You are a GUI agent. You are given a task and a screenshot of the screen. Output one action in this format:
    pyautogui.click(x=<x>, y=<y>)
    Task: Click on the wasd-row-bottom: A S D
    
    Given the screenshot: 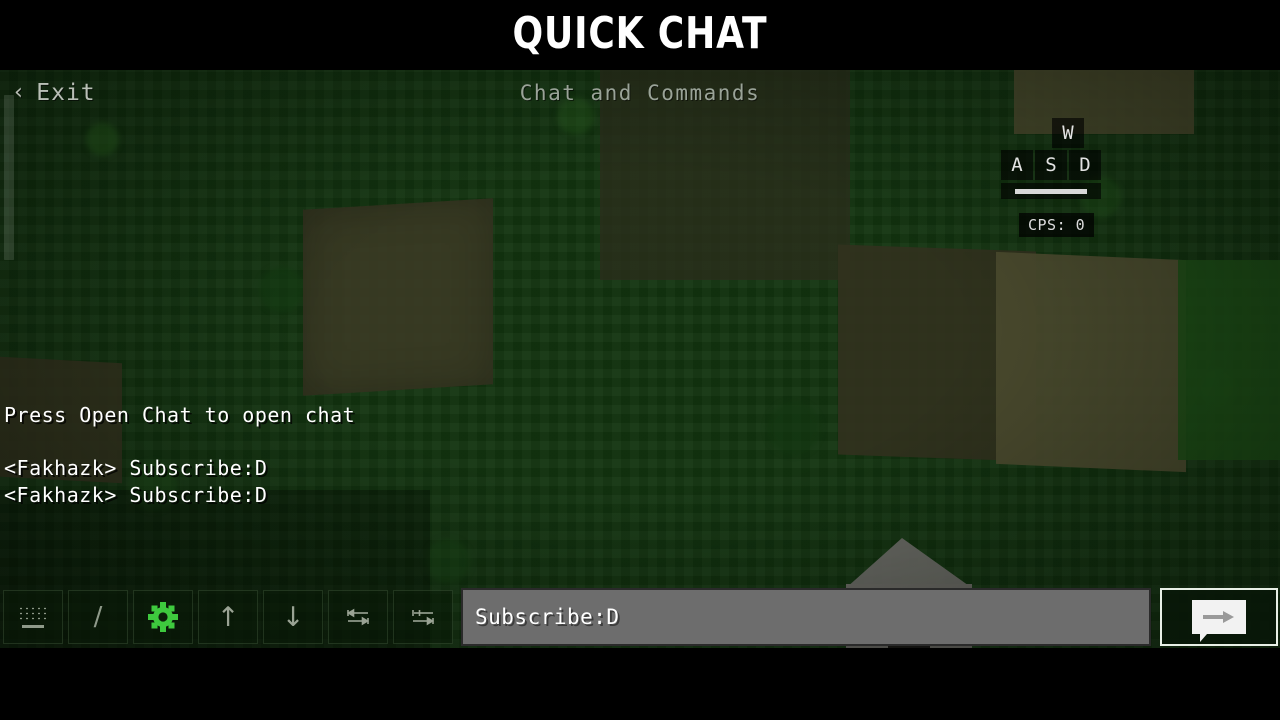 What is the action you would take?
    pyautogui.click(x=1051, y=165)
    